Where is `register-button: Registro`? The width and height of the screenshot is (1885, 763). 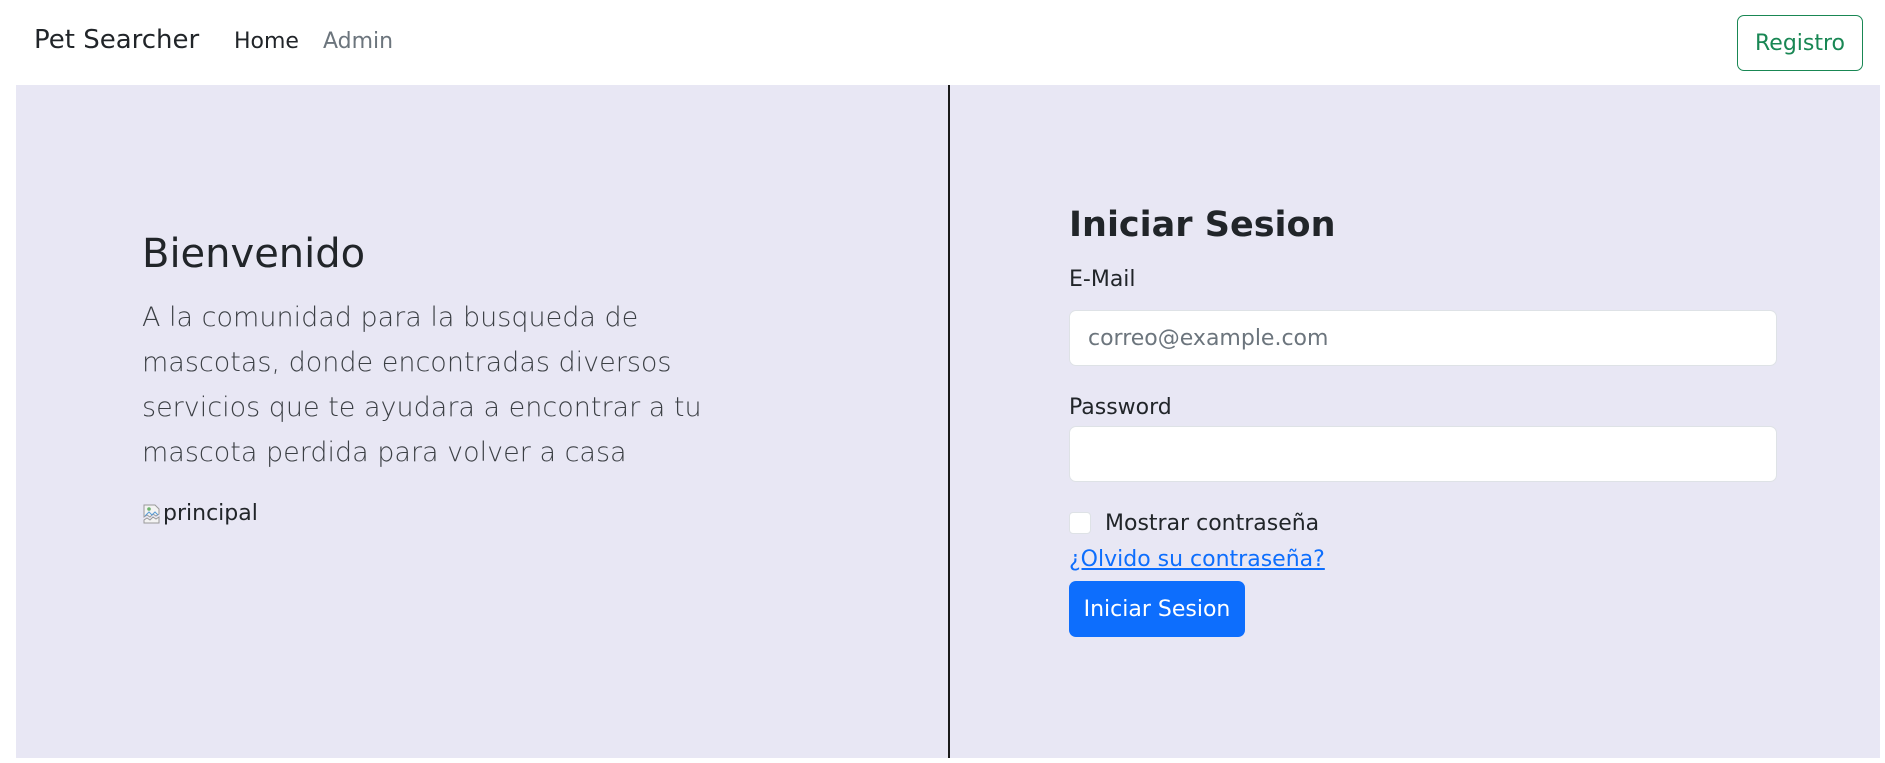 register-button: Registro is located at coordinates (1800, 43).